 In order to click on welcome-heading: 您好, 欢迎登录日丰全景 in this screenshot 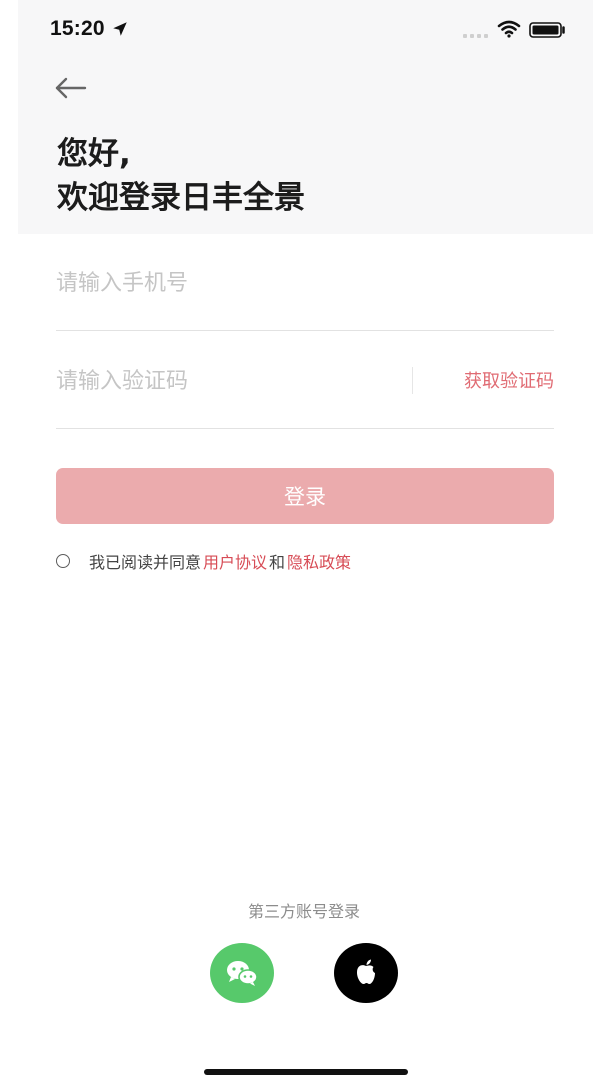, I will do `click(181, 176)`.